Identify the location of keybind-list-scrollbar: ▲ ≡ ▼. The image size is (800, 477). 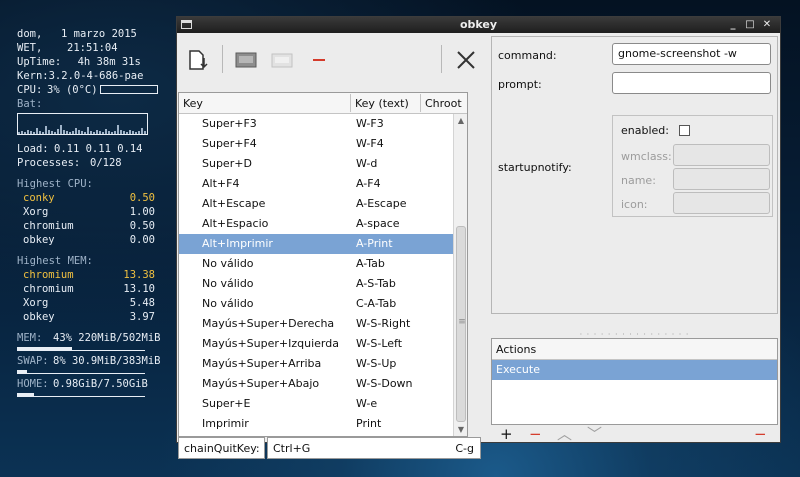
(460, 275).